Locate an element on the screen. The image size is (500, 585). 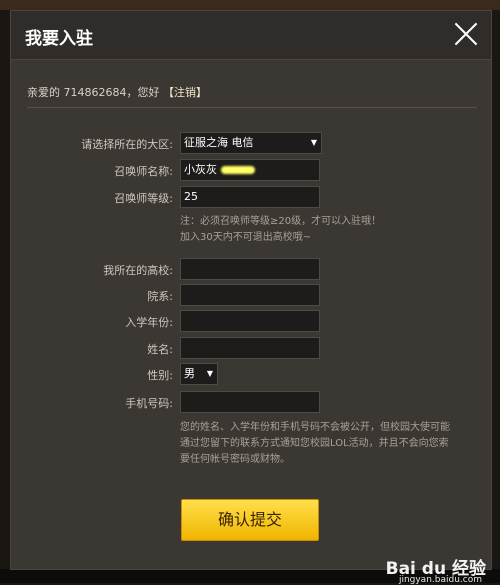
school-input is located at coordinates (250, 269).